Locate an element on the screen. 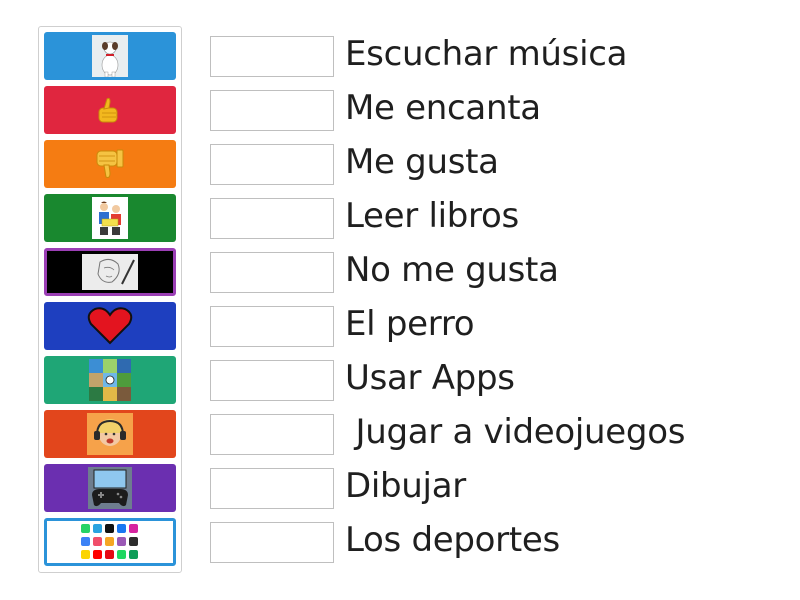 The height and width of the screenshot is (600, 800). thumbs-down-icon is located at coordinates (110, 163).